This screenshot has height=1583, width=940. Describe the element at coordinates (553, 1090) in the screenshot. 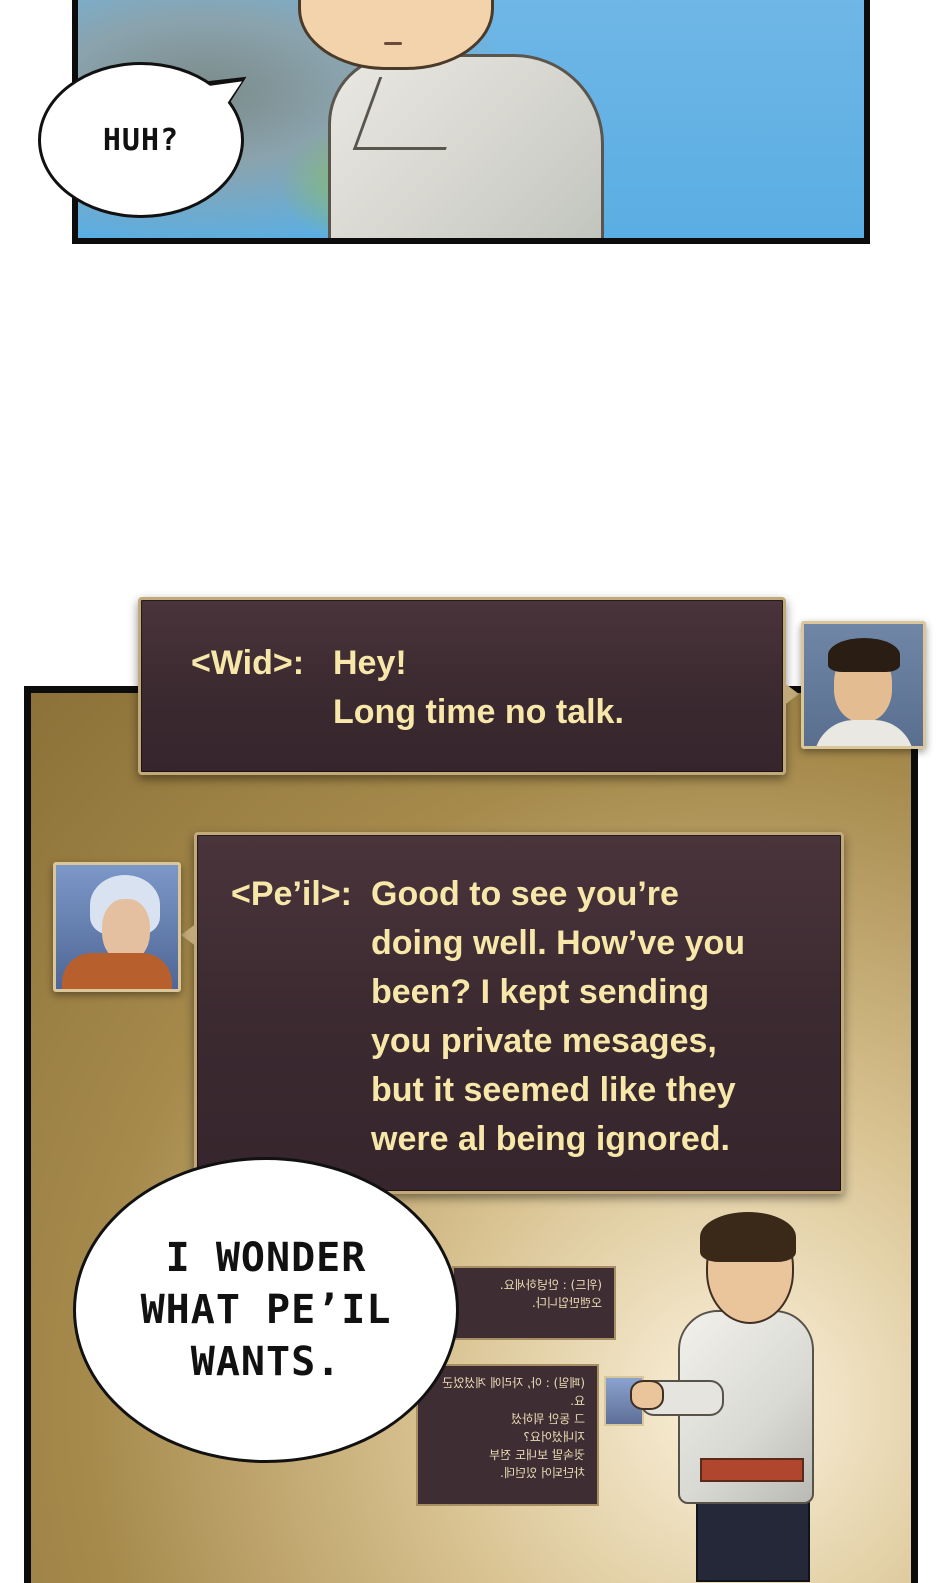

I see `message-line: but it seemed like they` at that location.